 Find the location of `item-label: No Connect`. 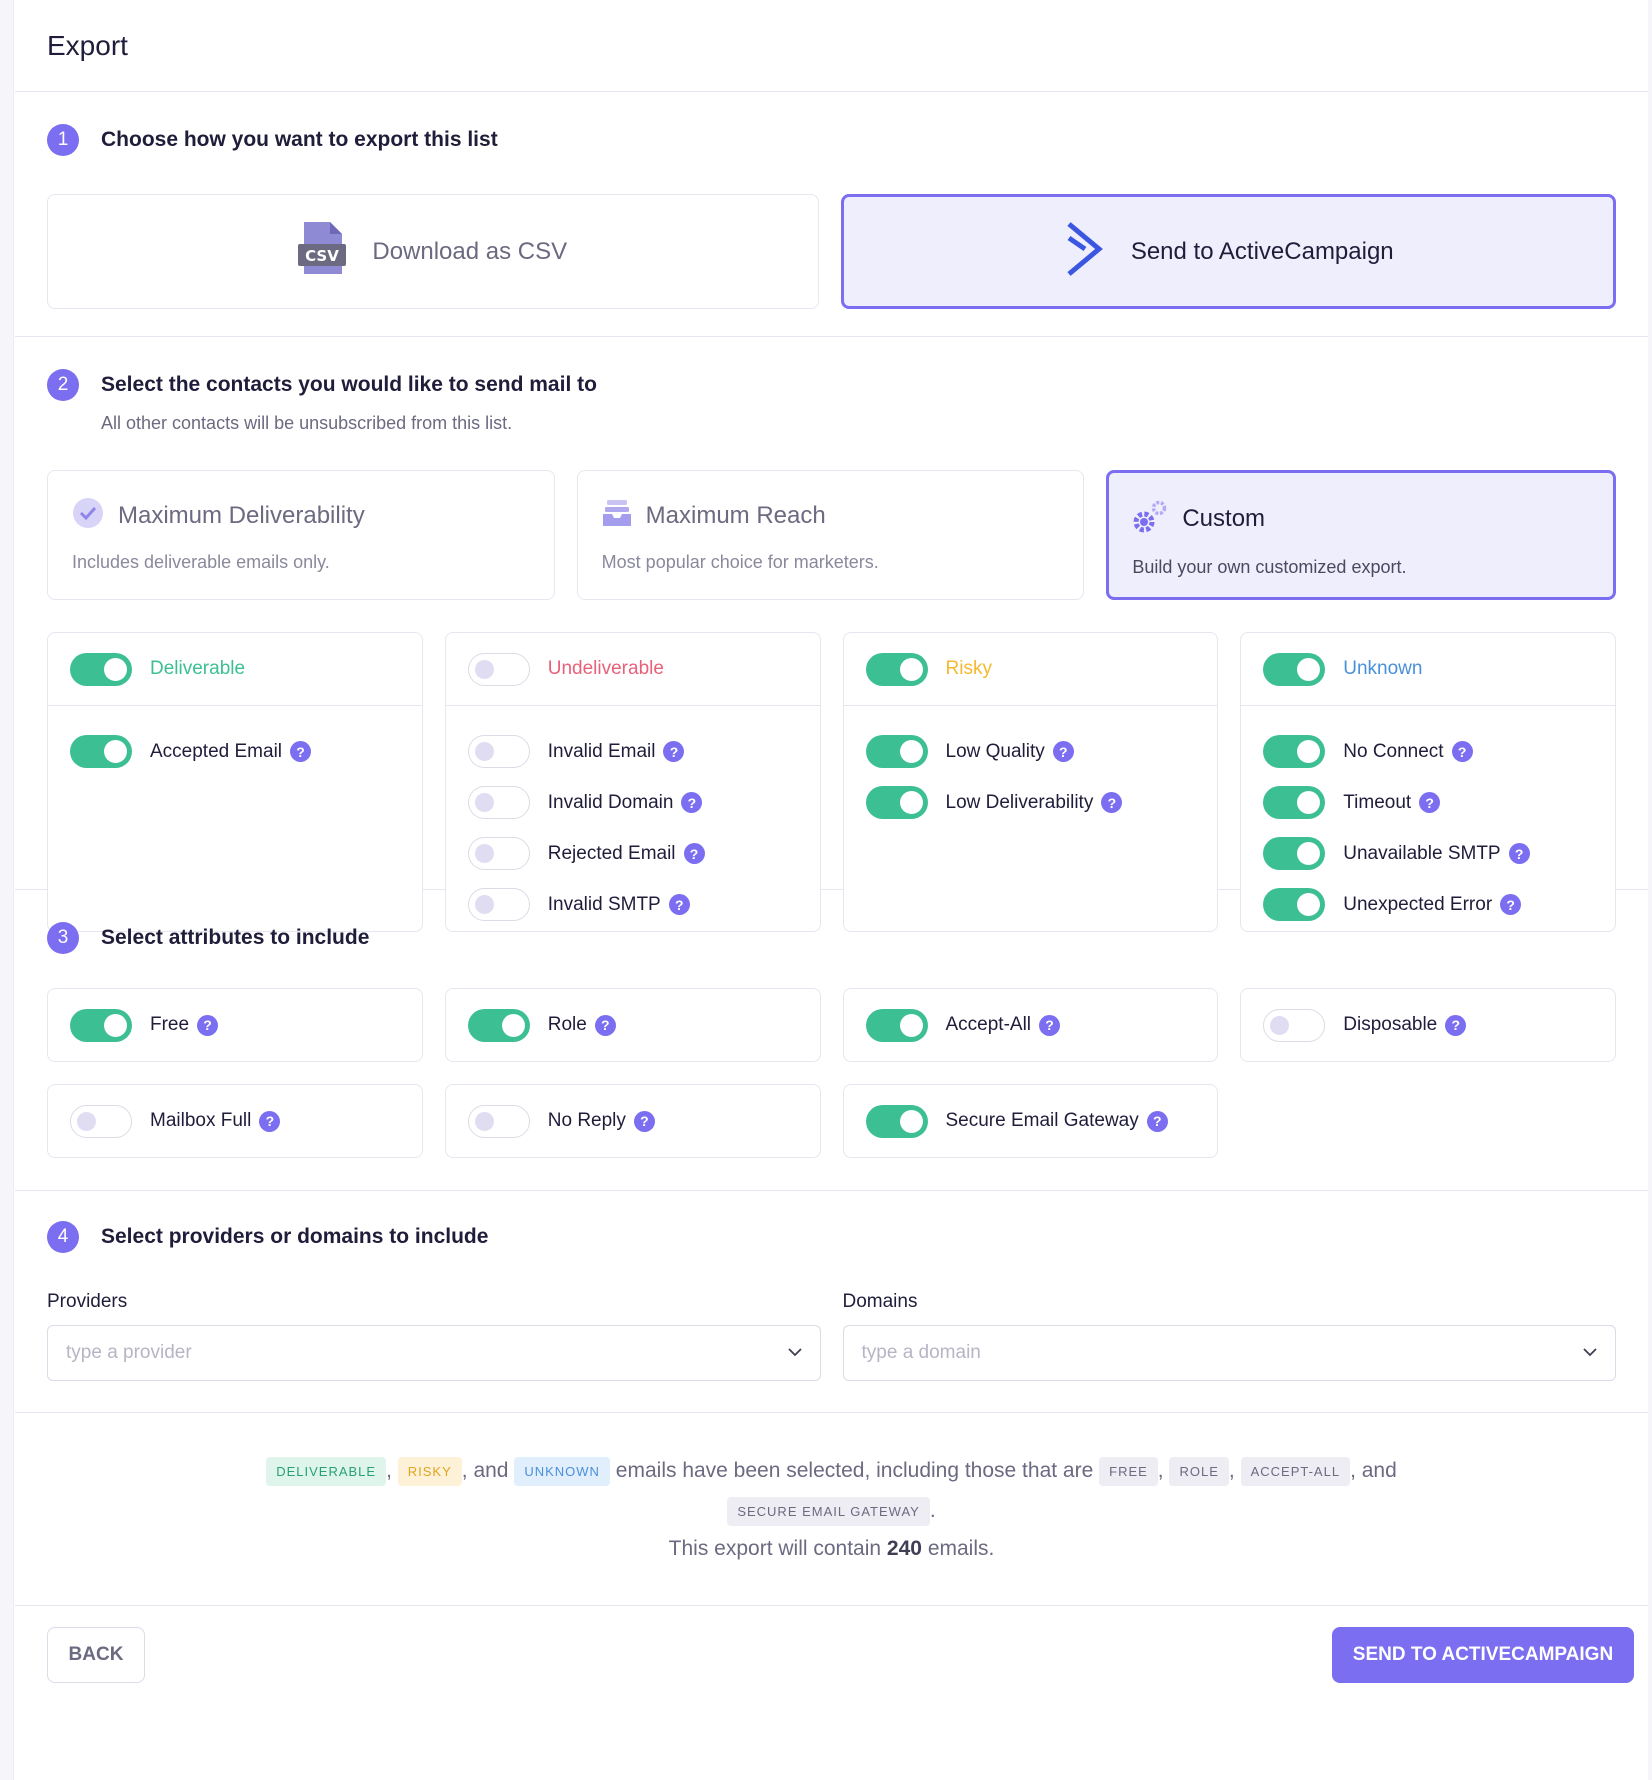

item-label: No Connect is located at coordinates (1393, 751).